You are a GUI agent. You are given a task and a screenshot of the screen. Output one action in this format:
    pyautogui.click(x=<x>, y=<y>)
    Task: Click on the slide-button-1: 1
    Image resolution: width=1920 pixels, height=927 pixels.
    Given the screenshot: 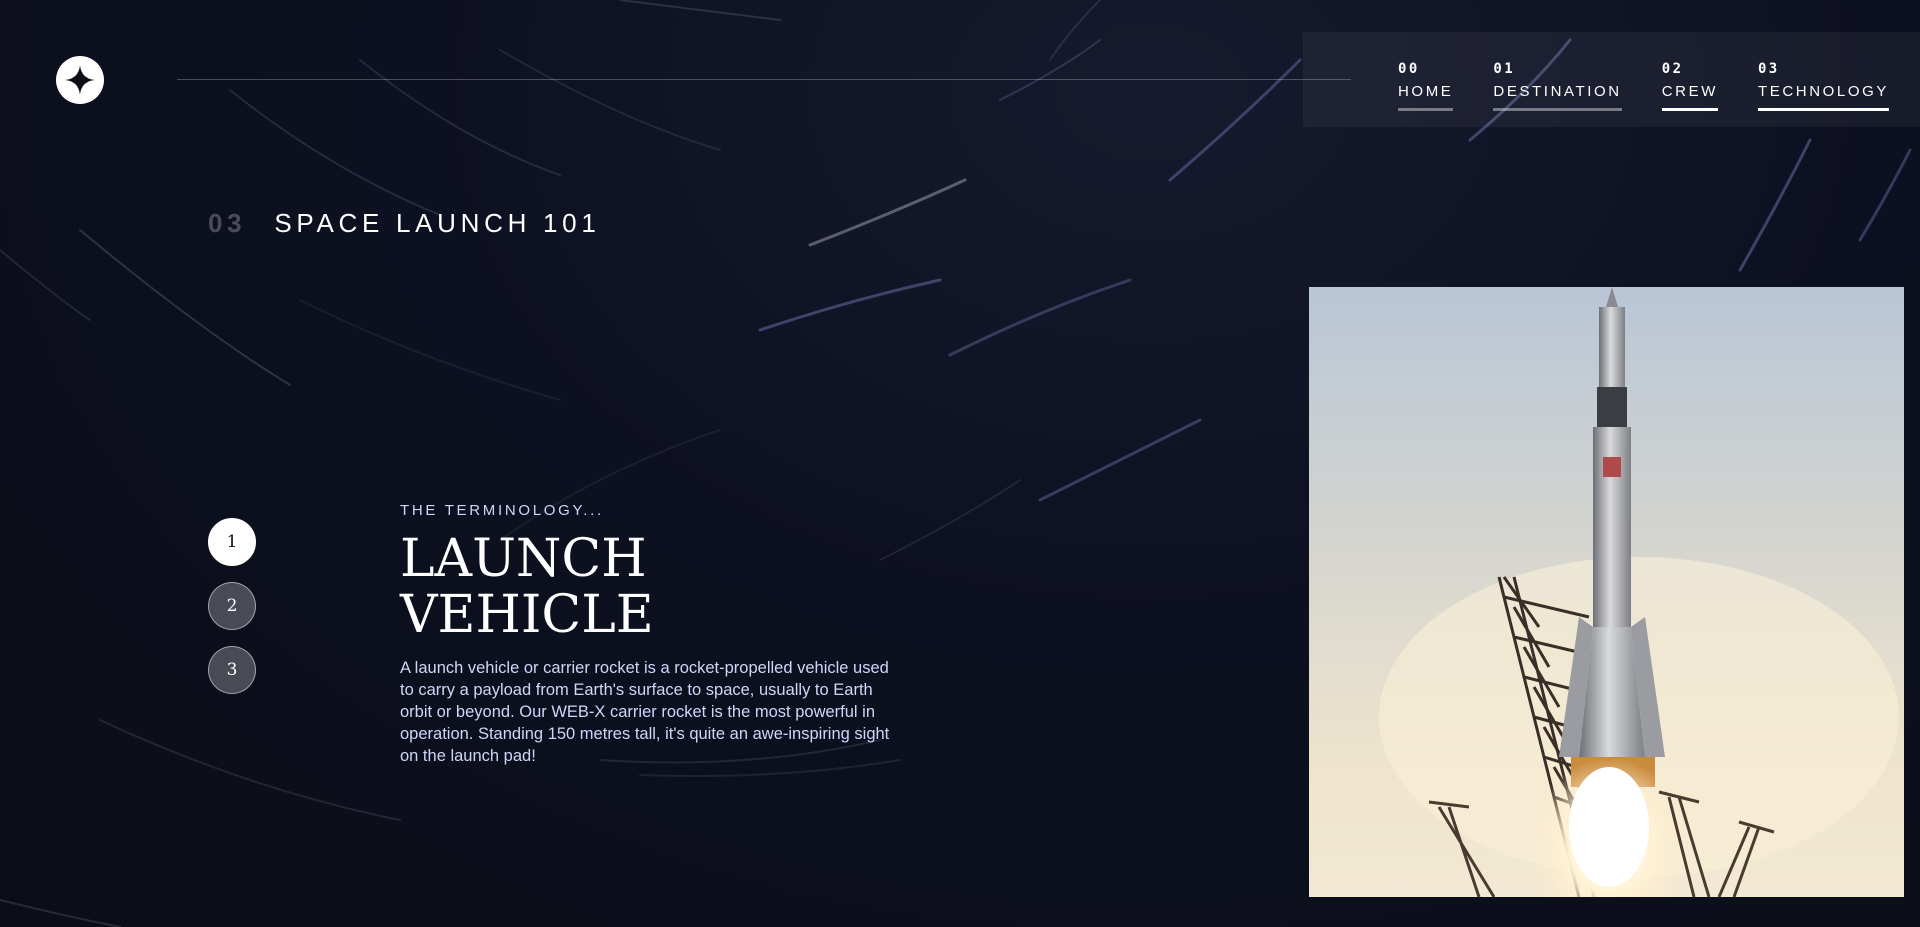 What is the action you would take?
    pyautogui.click(x=232, y=542)
    